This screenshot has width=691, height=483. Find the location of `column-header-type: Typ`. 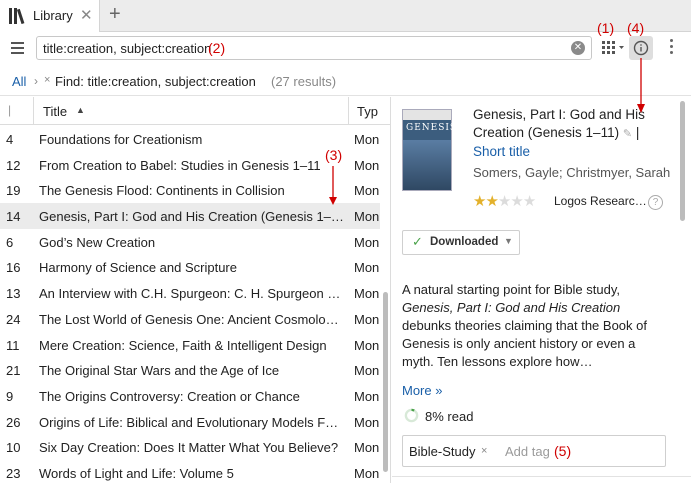

column-header-type: Typ is located at coordinates (367, 111).